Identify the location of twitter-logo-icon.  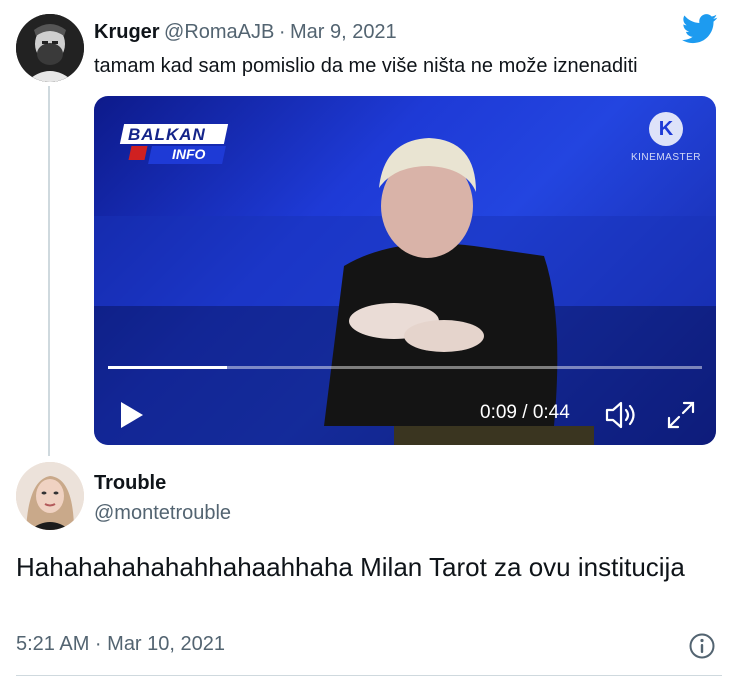
(699, 29).